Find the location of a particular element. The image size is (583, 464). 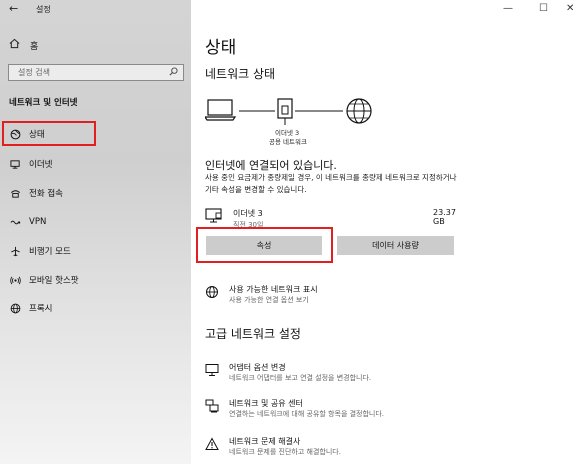

adapter-options-link: 어댑터 옵션 변경 네트워크 어댑터를 보고 연결 설정을 변경합니다. is located at coordinates (335, 374).